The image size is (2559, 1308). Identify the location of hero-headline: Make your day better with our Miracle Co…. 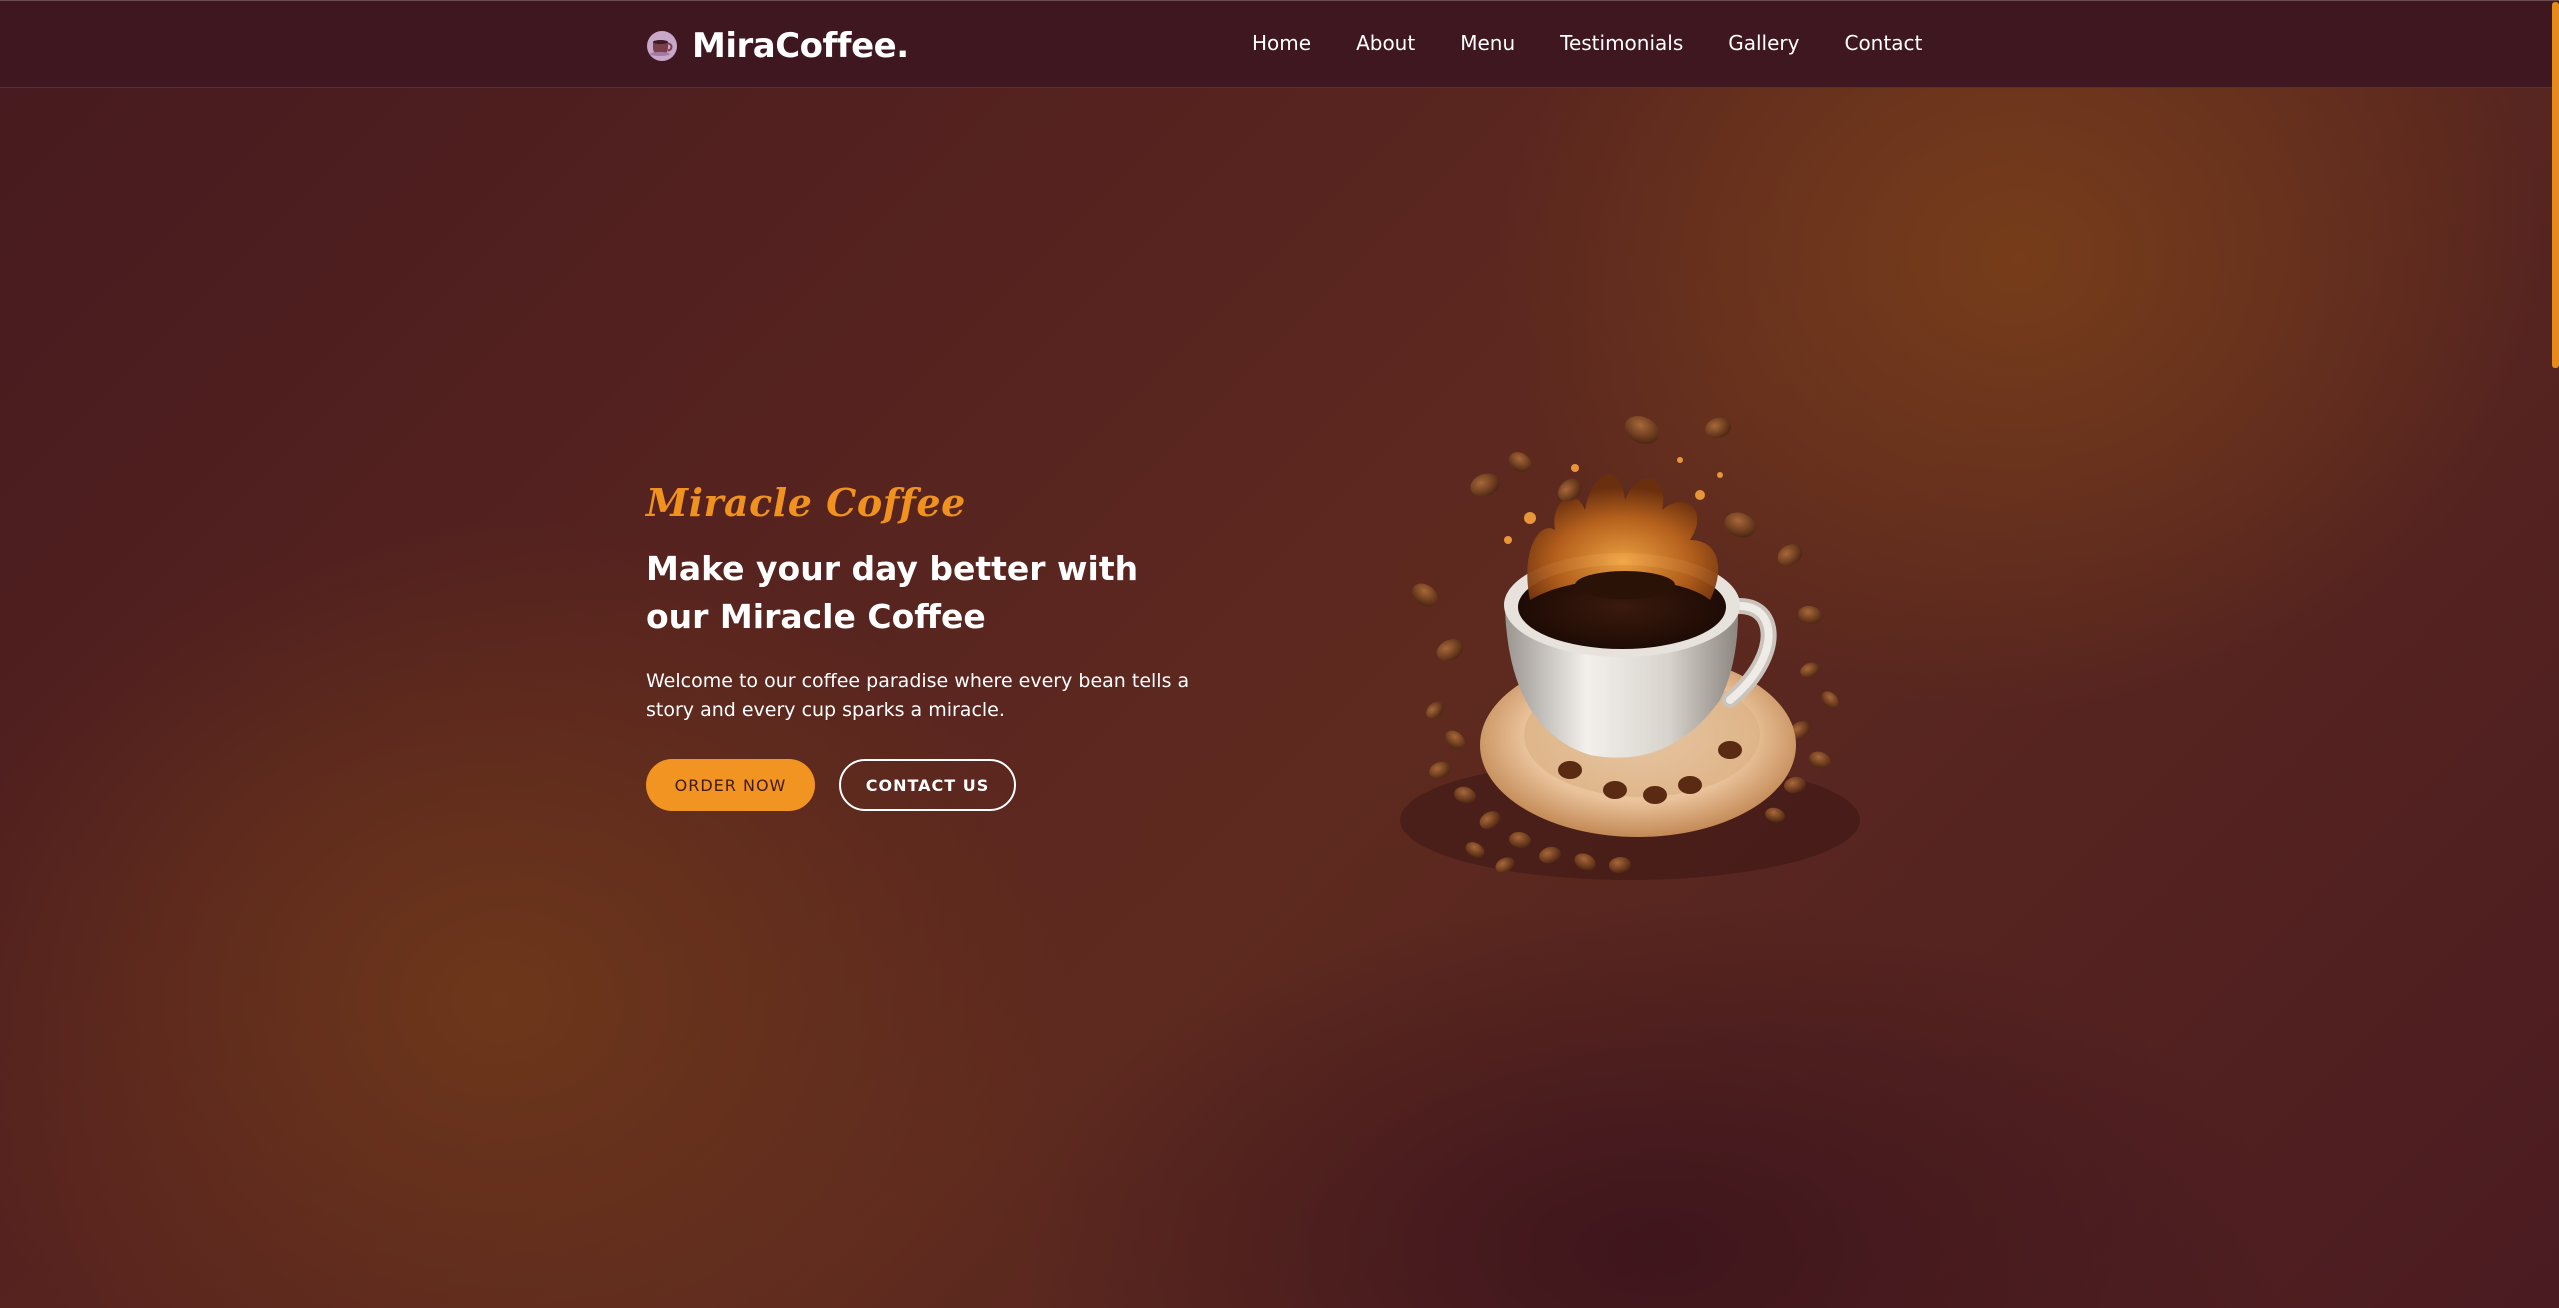
(892, 592).